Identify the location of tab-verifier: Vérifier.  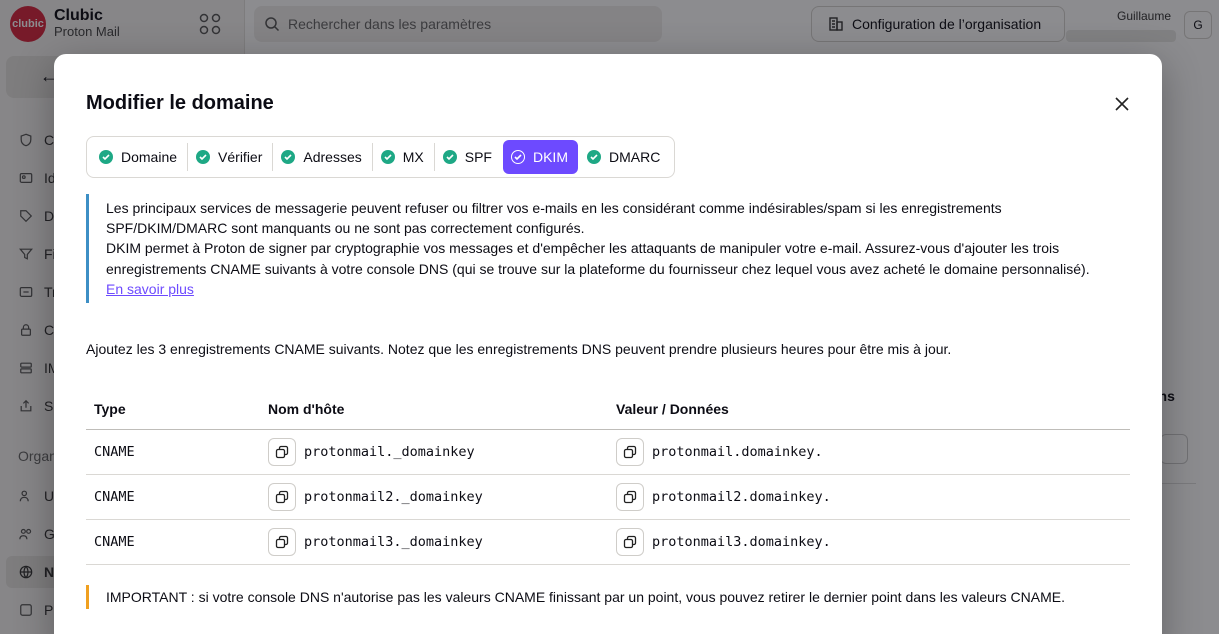
(230, 157).